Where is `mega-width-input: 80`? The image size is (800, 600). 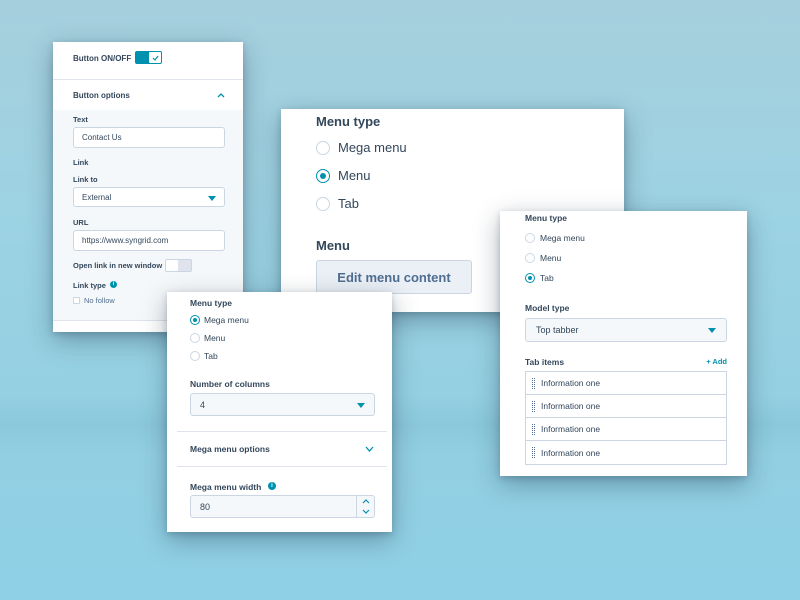
mega-width-input: 80 is located at coordinates (282, 506).